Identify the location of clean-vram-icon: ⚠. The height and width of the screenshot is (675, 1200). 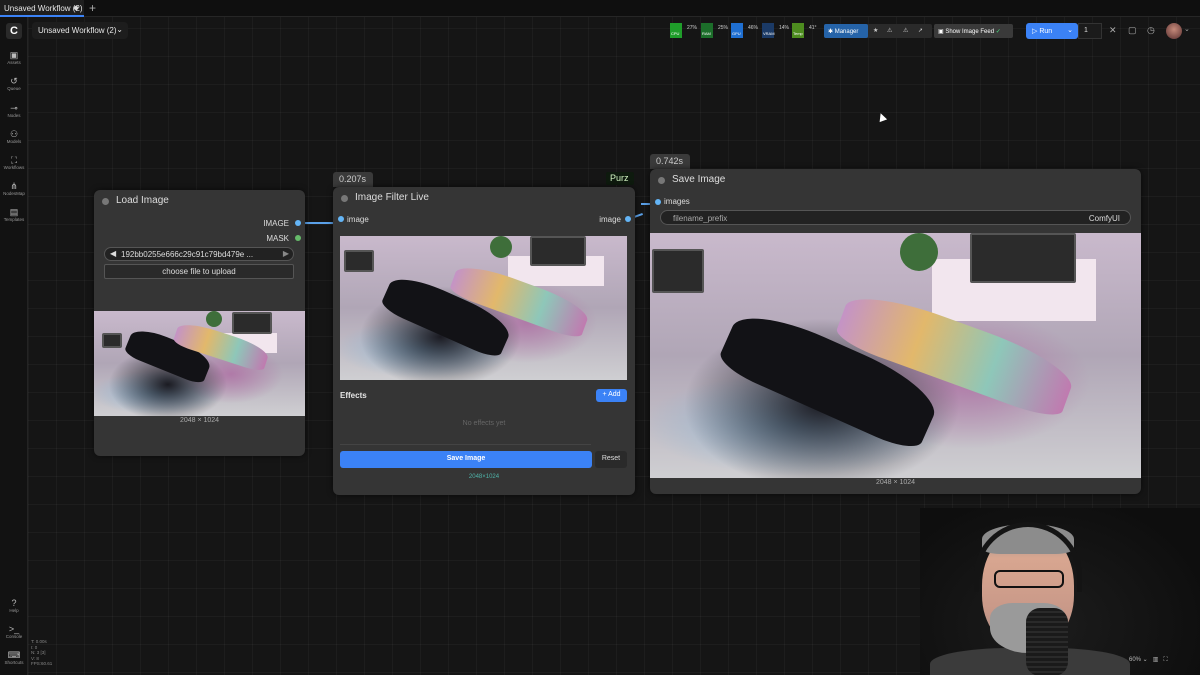
(889, 30).